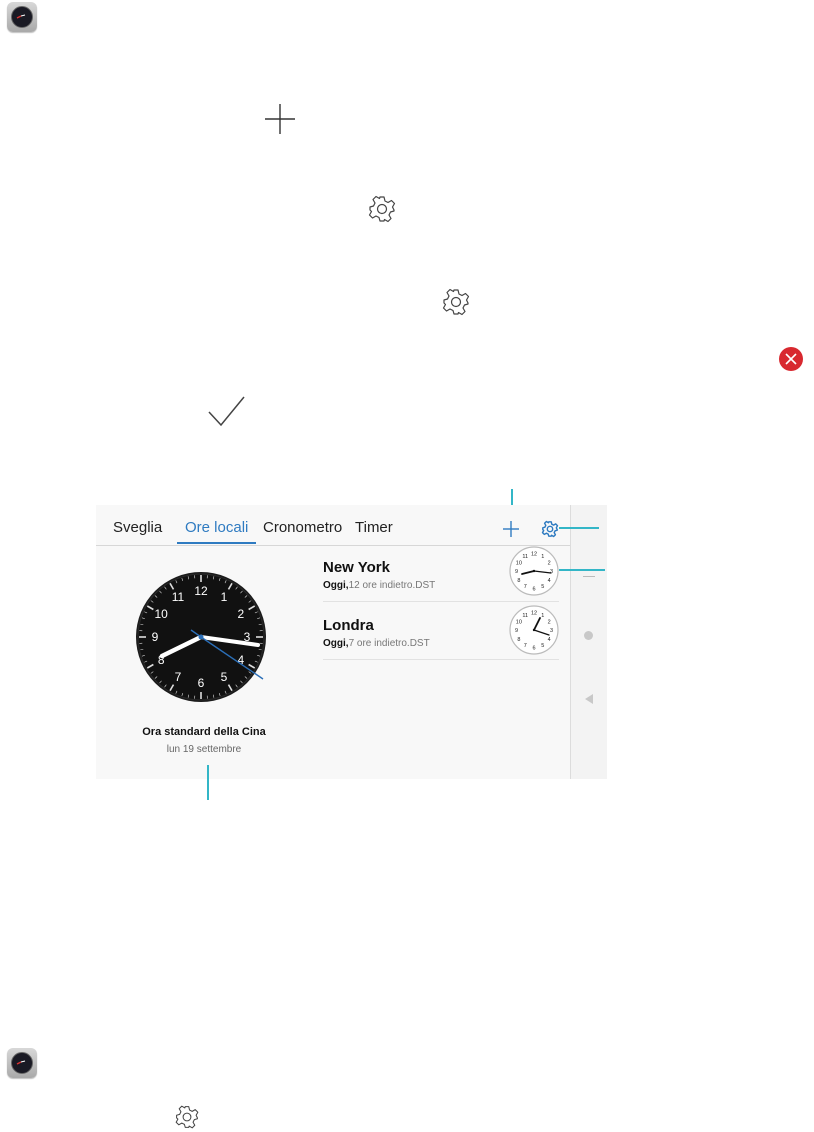  What do you see at coordinates (204, 749) in the screenshot?
I see `main-date-label: lun 19 settembre` at bounding box center [204, 749].